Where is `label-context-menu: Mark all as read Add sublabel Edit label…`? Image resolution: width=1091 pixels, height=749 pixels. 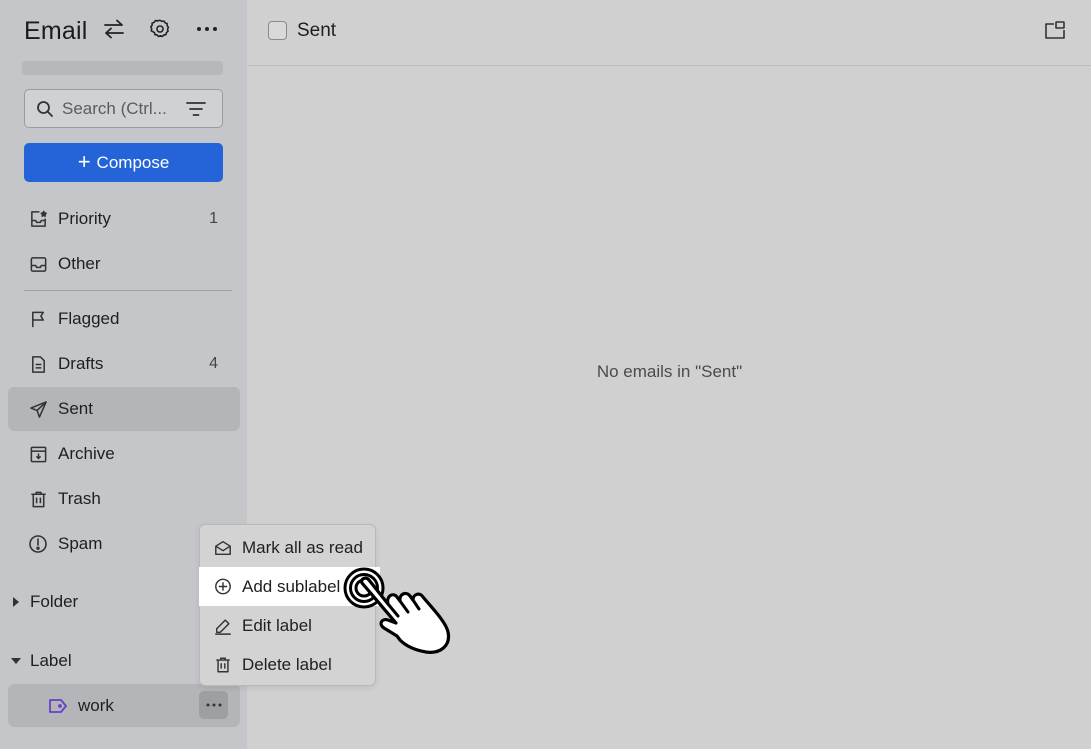 label-context-menu: Mark all as read Add sublabel Edit label… is located at coordinates (289, 605).